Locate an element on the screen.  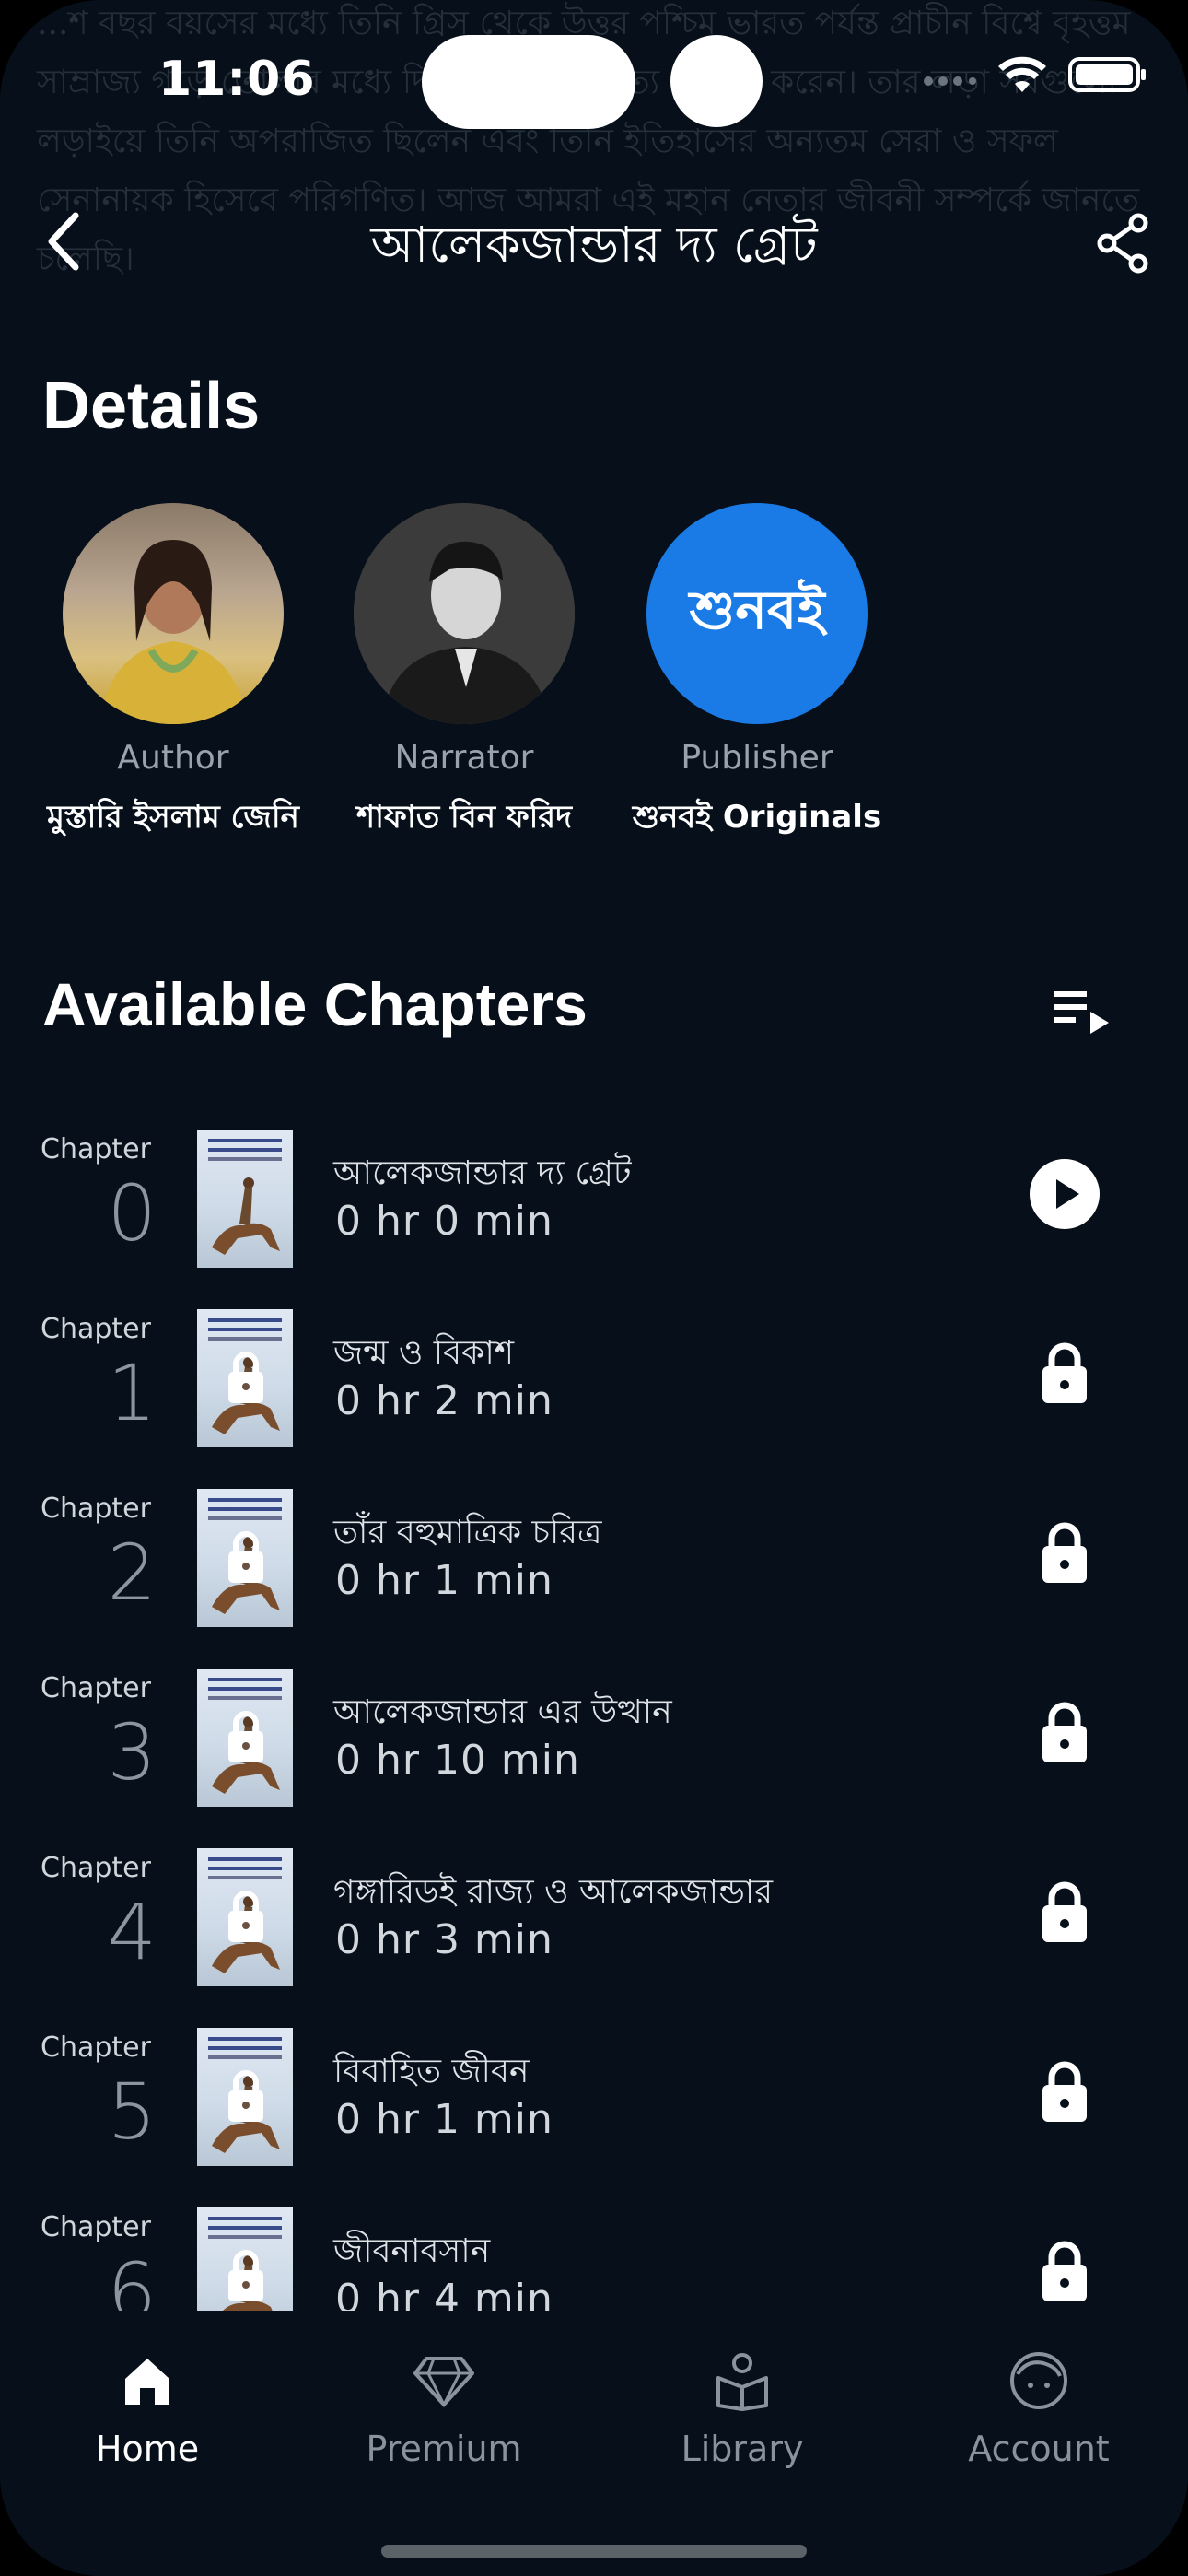
chapter-number: 0 is located at coordinates (132, 1213).